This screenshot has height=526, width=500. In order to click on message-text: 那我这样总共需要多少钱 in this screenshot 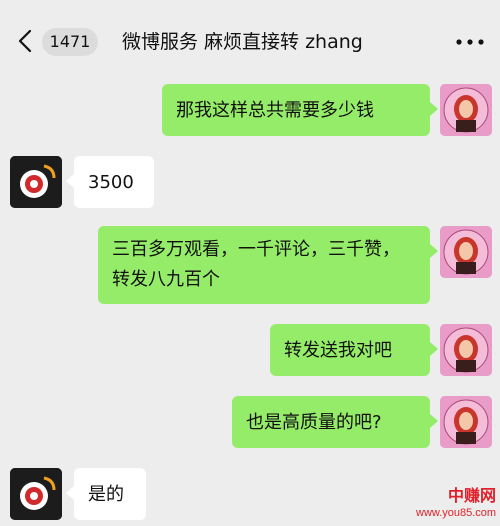, I will do `click(275, 110)`.